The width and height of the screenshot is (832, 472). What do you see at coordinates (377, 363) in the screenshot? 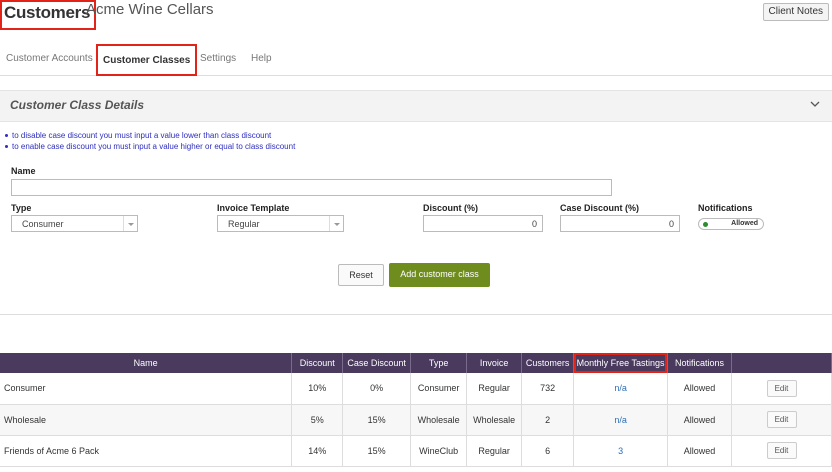
I see `column-header-case-discount: Case Discount` at bounding box center [377, 363].